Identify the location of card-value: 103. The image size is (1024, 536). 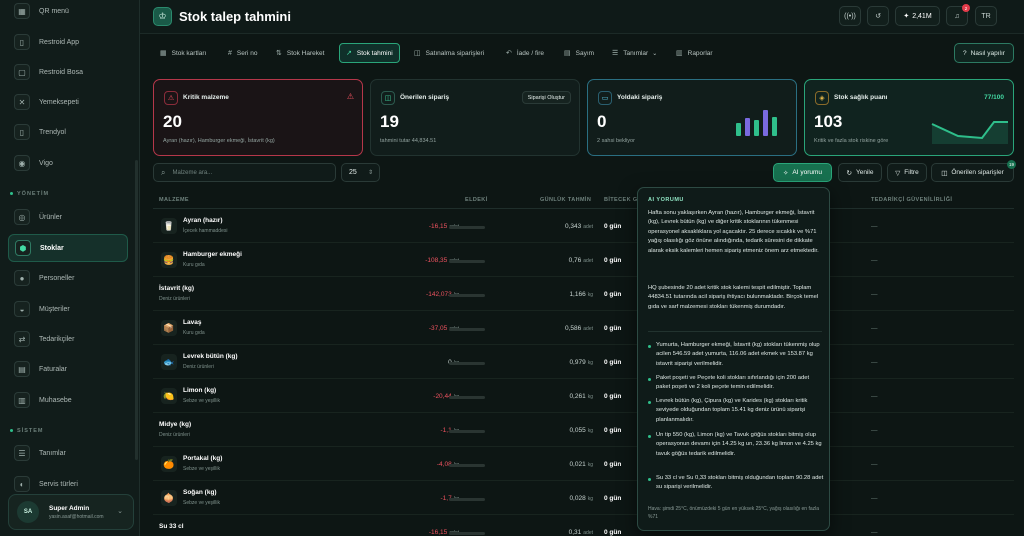
(828, 121).